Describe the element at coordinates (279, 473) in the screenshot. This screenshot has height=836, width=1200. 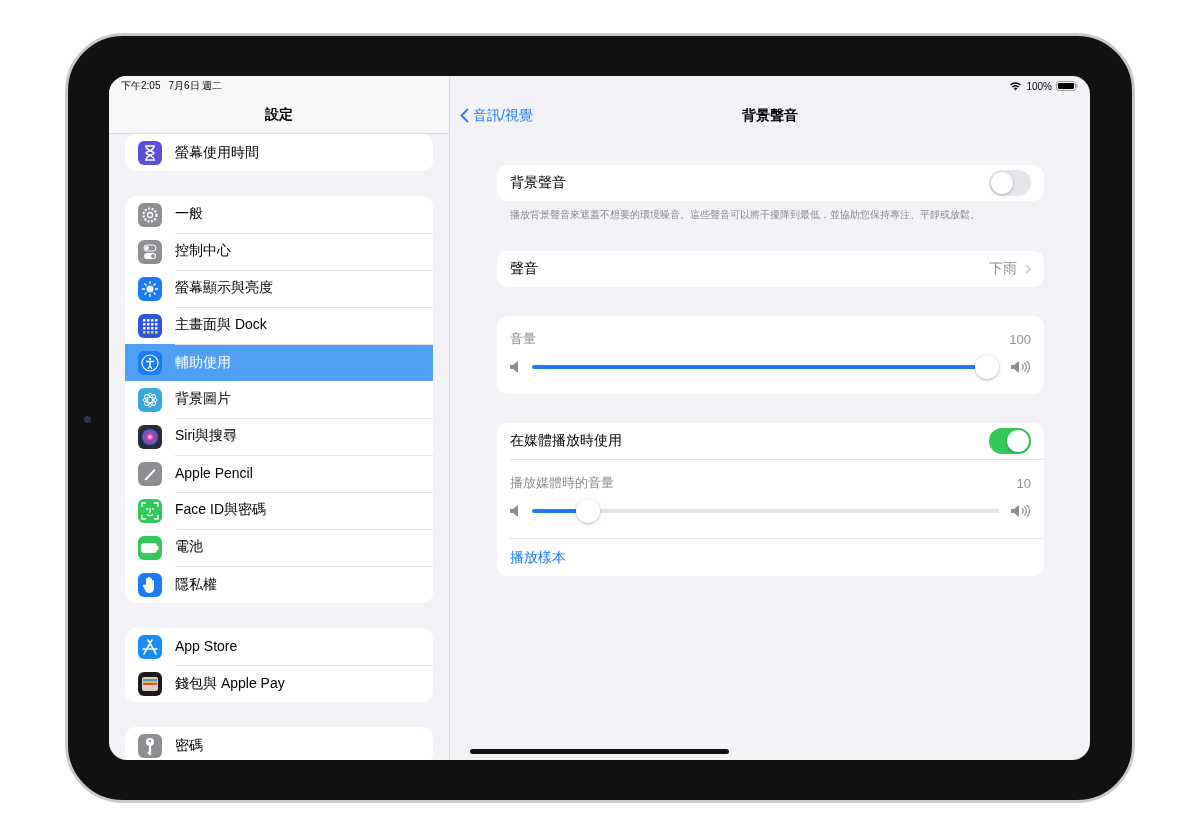
I see `sidebar-item: Apple Pencil` at that location.